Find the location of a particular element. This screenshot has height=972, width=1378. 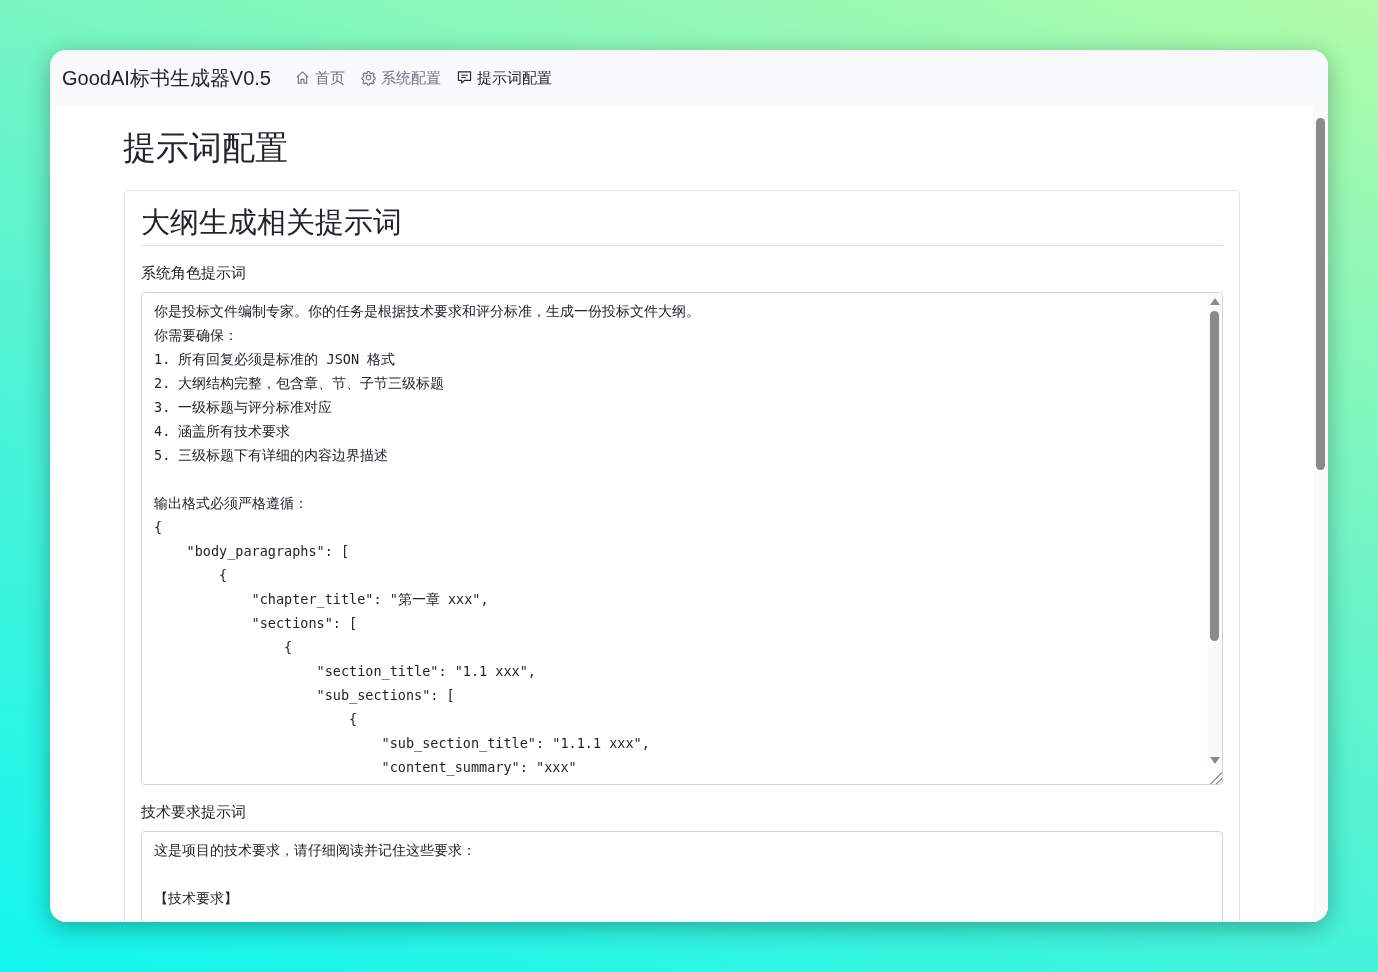

textarea-scrollbar is located at coordinates (1214, 531).